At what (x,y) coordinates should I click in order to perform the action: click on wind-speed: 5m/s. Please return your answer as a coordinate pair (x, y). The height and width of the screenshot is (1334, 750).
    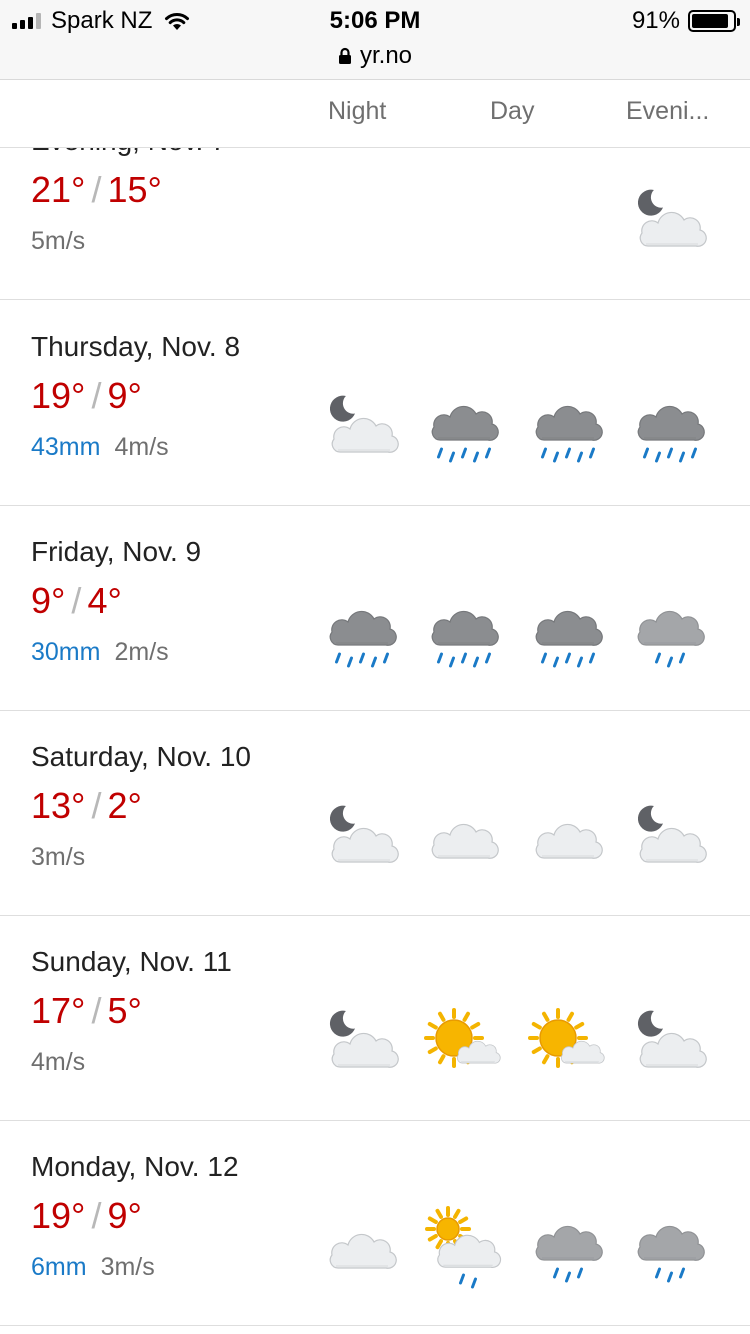
    Looking at the image, I should click on (58, 241).